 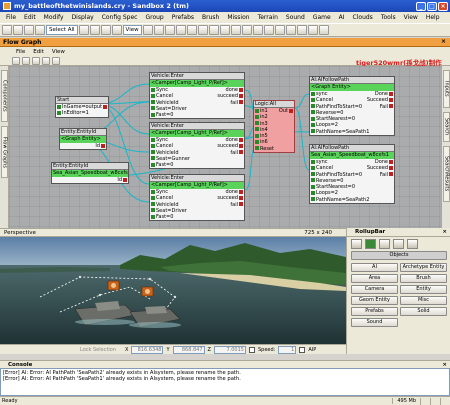 I want to click on flowgraph-close-icon: ×, so click(x=443, y=42).